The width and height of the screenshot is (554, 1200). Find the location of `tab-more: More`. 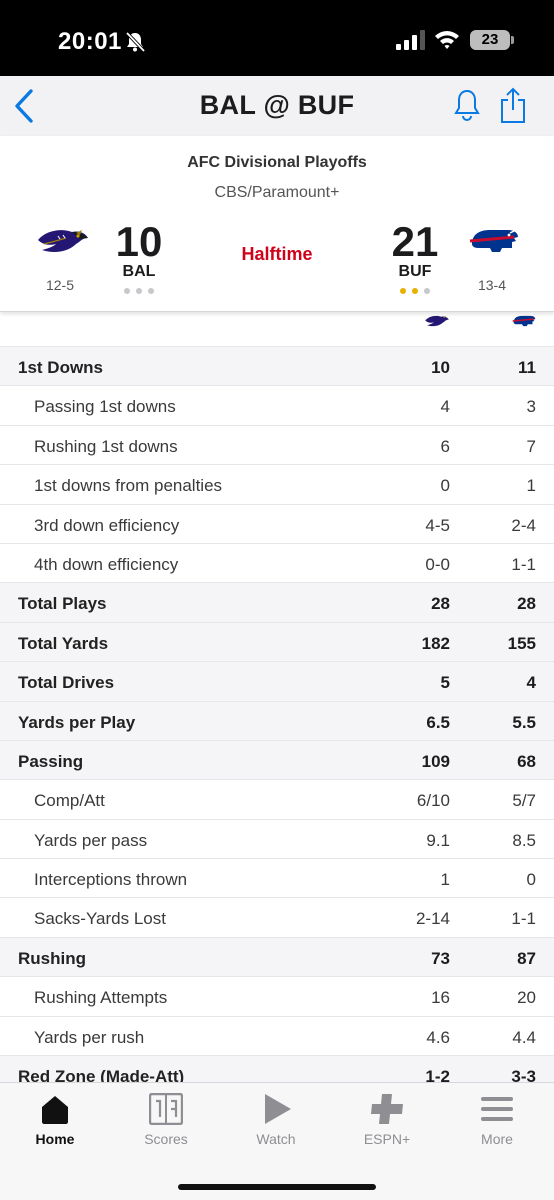

tab-more: More is located at coordinates (497, 1123).